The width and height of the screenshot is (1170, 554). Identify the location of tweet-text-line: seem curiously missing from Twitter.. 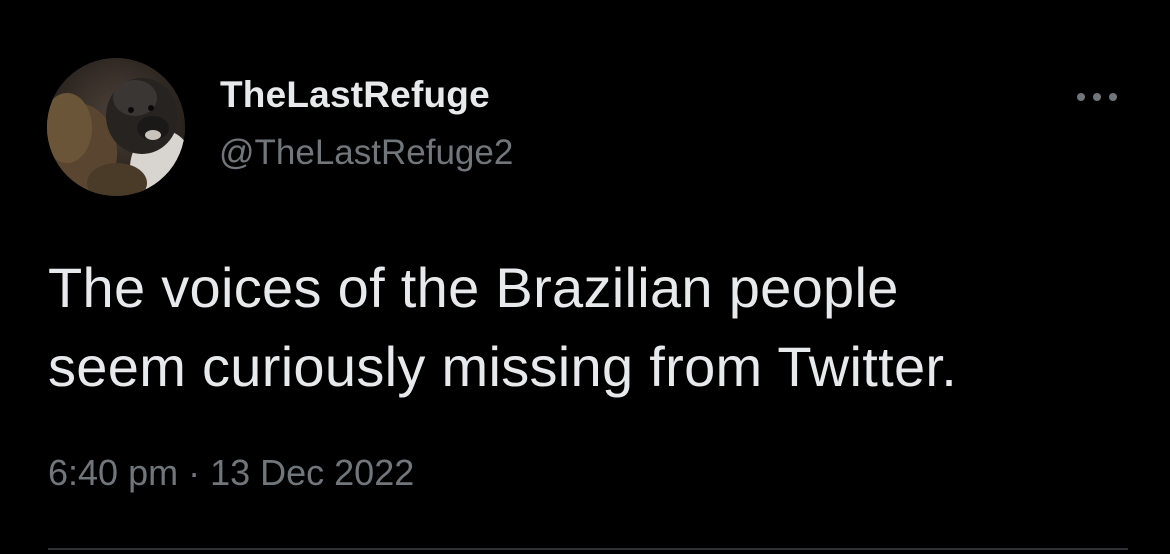
(503, 366).